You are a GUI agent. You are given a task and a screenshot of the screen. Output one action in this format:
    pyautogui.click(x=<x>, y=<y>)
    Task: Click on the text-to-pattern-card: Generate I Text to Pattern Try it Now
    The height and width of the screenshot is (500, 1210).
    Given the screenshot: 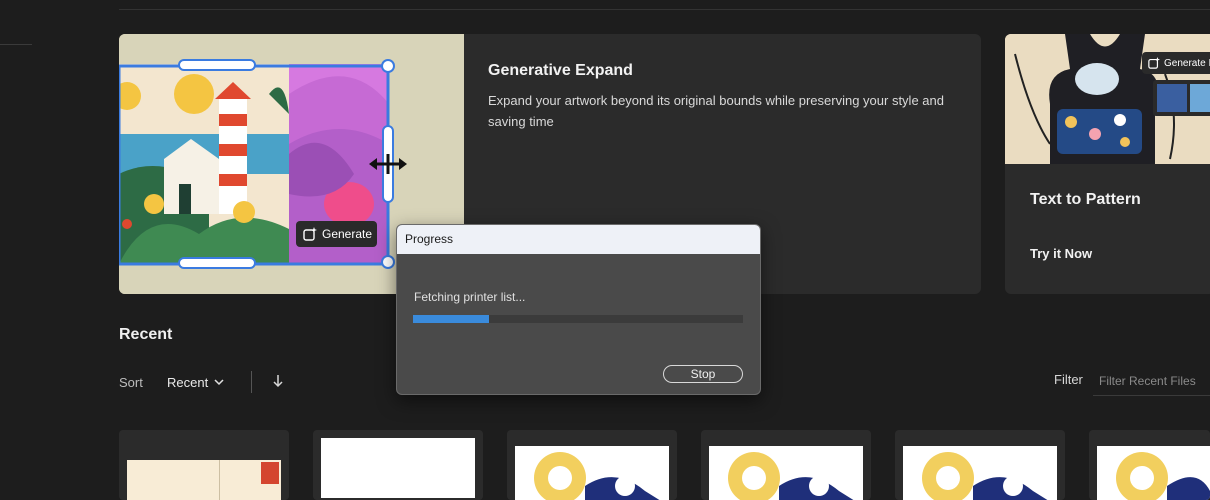 What is the action you would take?
    pyautogui.click(x=1107, y=164)
    